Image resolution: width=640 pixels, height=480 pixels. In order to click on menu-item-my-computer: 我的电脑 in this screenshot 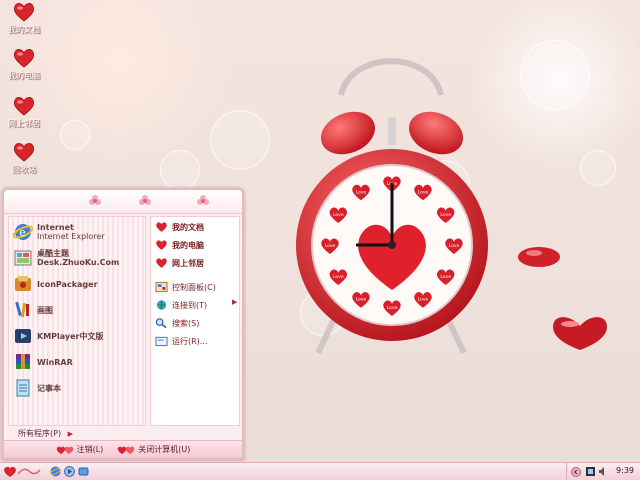, I will do `click(179, 245)`.